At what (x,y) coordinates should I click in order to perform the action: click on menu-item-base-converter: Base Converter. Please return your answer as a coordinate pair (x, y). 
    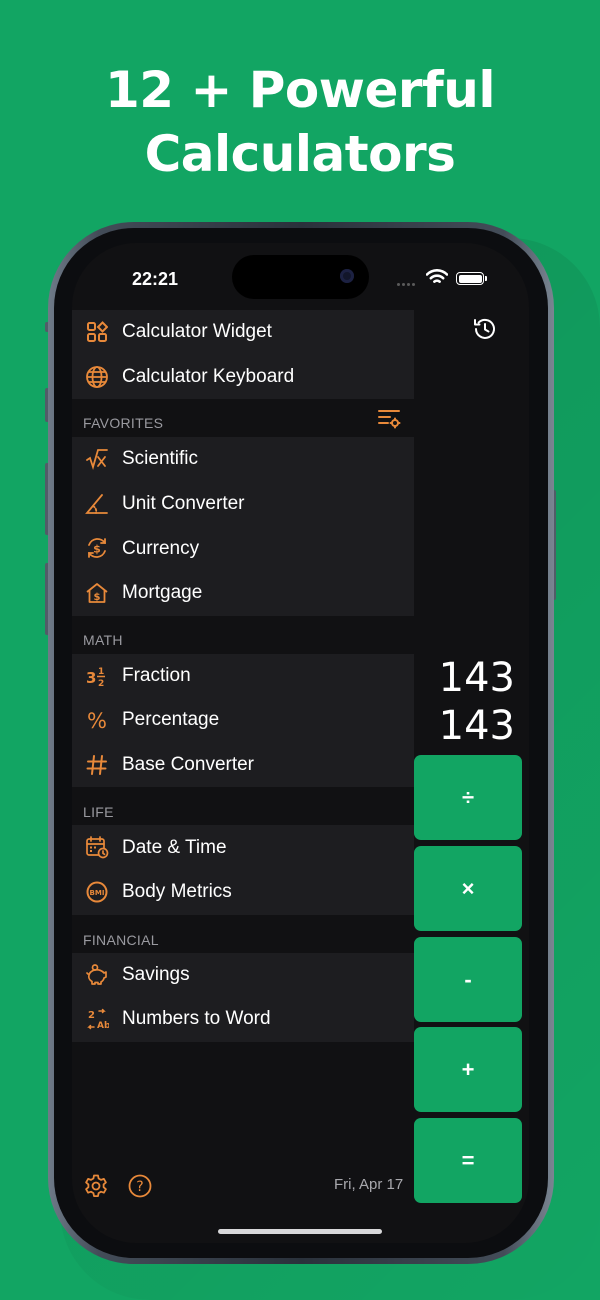
    Looking at the image, I should click on (243, 765).